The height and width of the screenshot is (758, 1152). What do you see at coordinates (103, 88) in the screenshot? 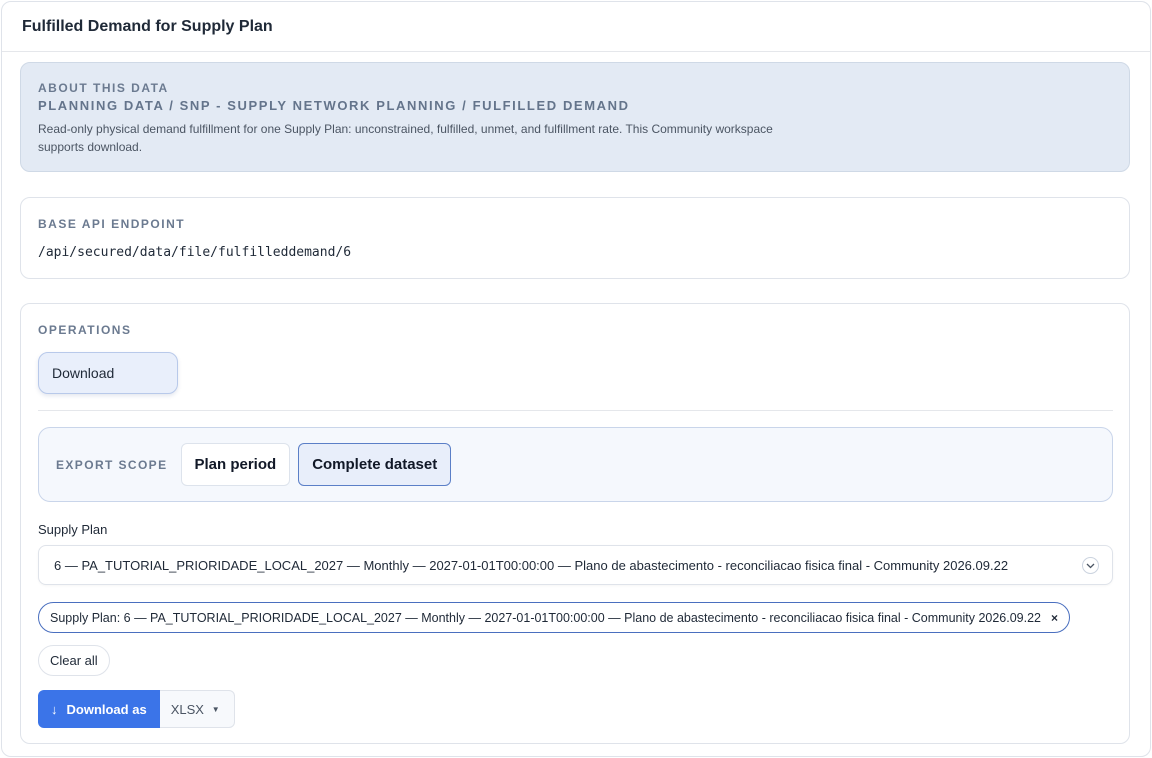
I see `about-eyebrow: ABOUT THIS DATA` at bounding box center [103, 88].